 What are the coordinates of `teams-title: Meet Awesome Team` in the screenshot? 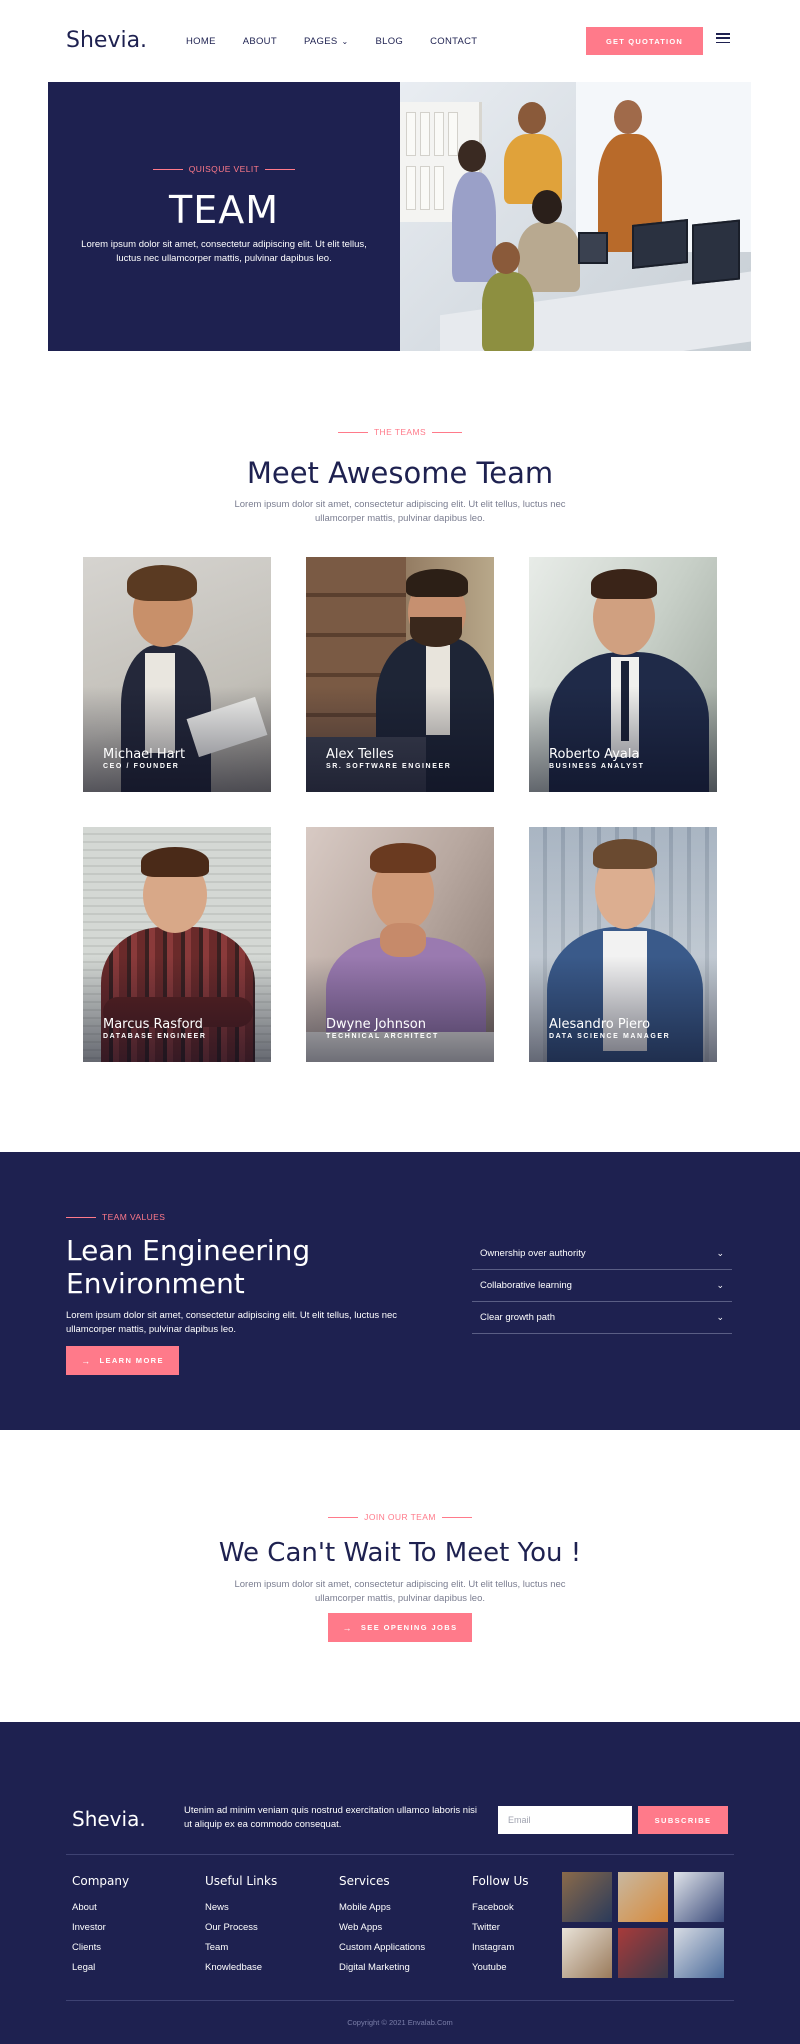 It's located at (400, 473).